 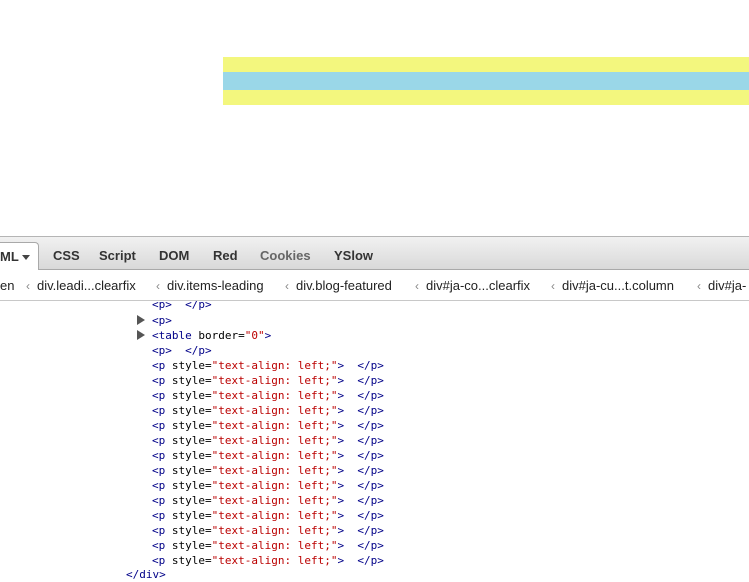 I want to click on breadcrumb-item: ‹ div#ja-, so click(x=721, y=285).